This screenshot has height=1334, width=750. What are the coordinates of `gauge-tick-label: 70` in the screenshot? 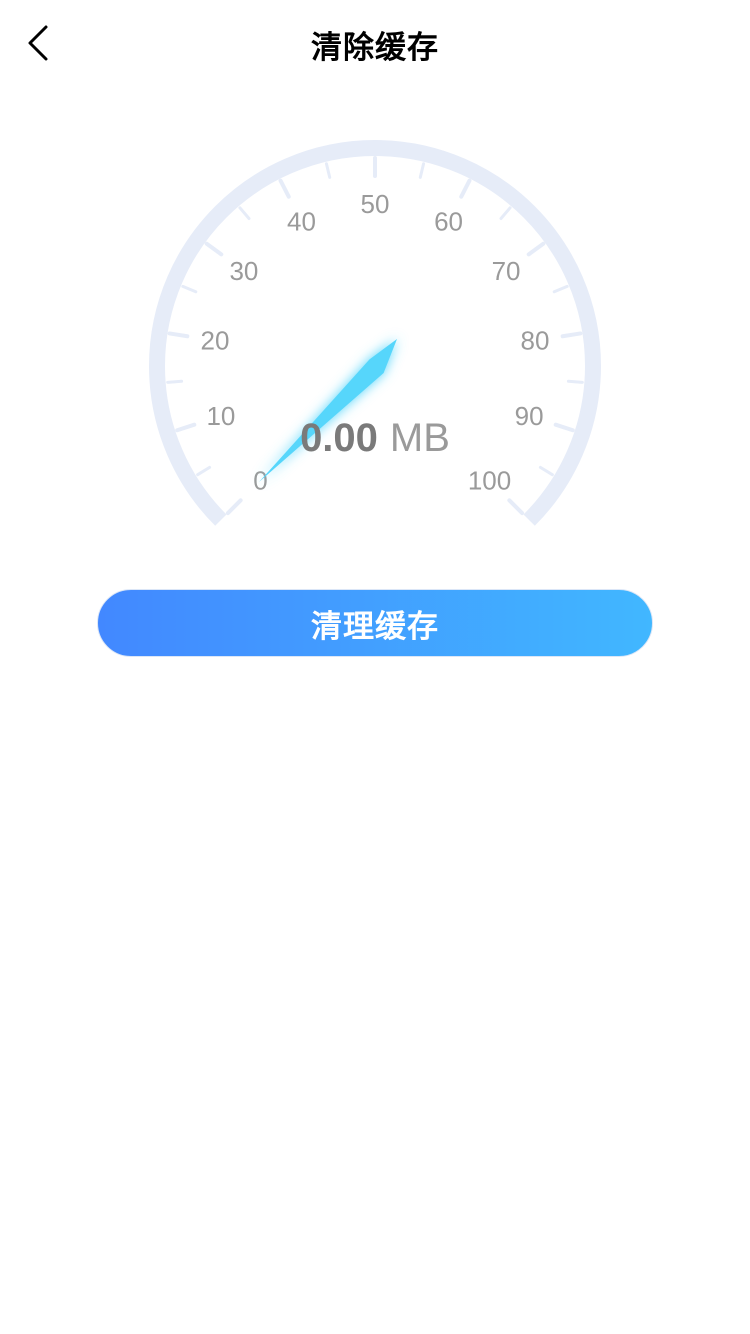 It's located at (506, 271).